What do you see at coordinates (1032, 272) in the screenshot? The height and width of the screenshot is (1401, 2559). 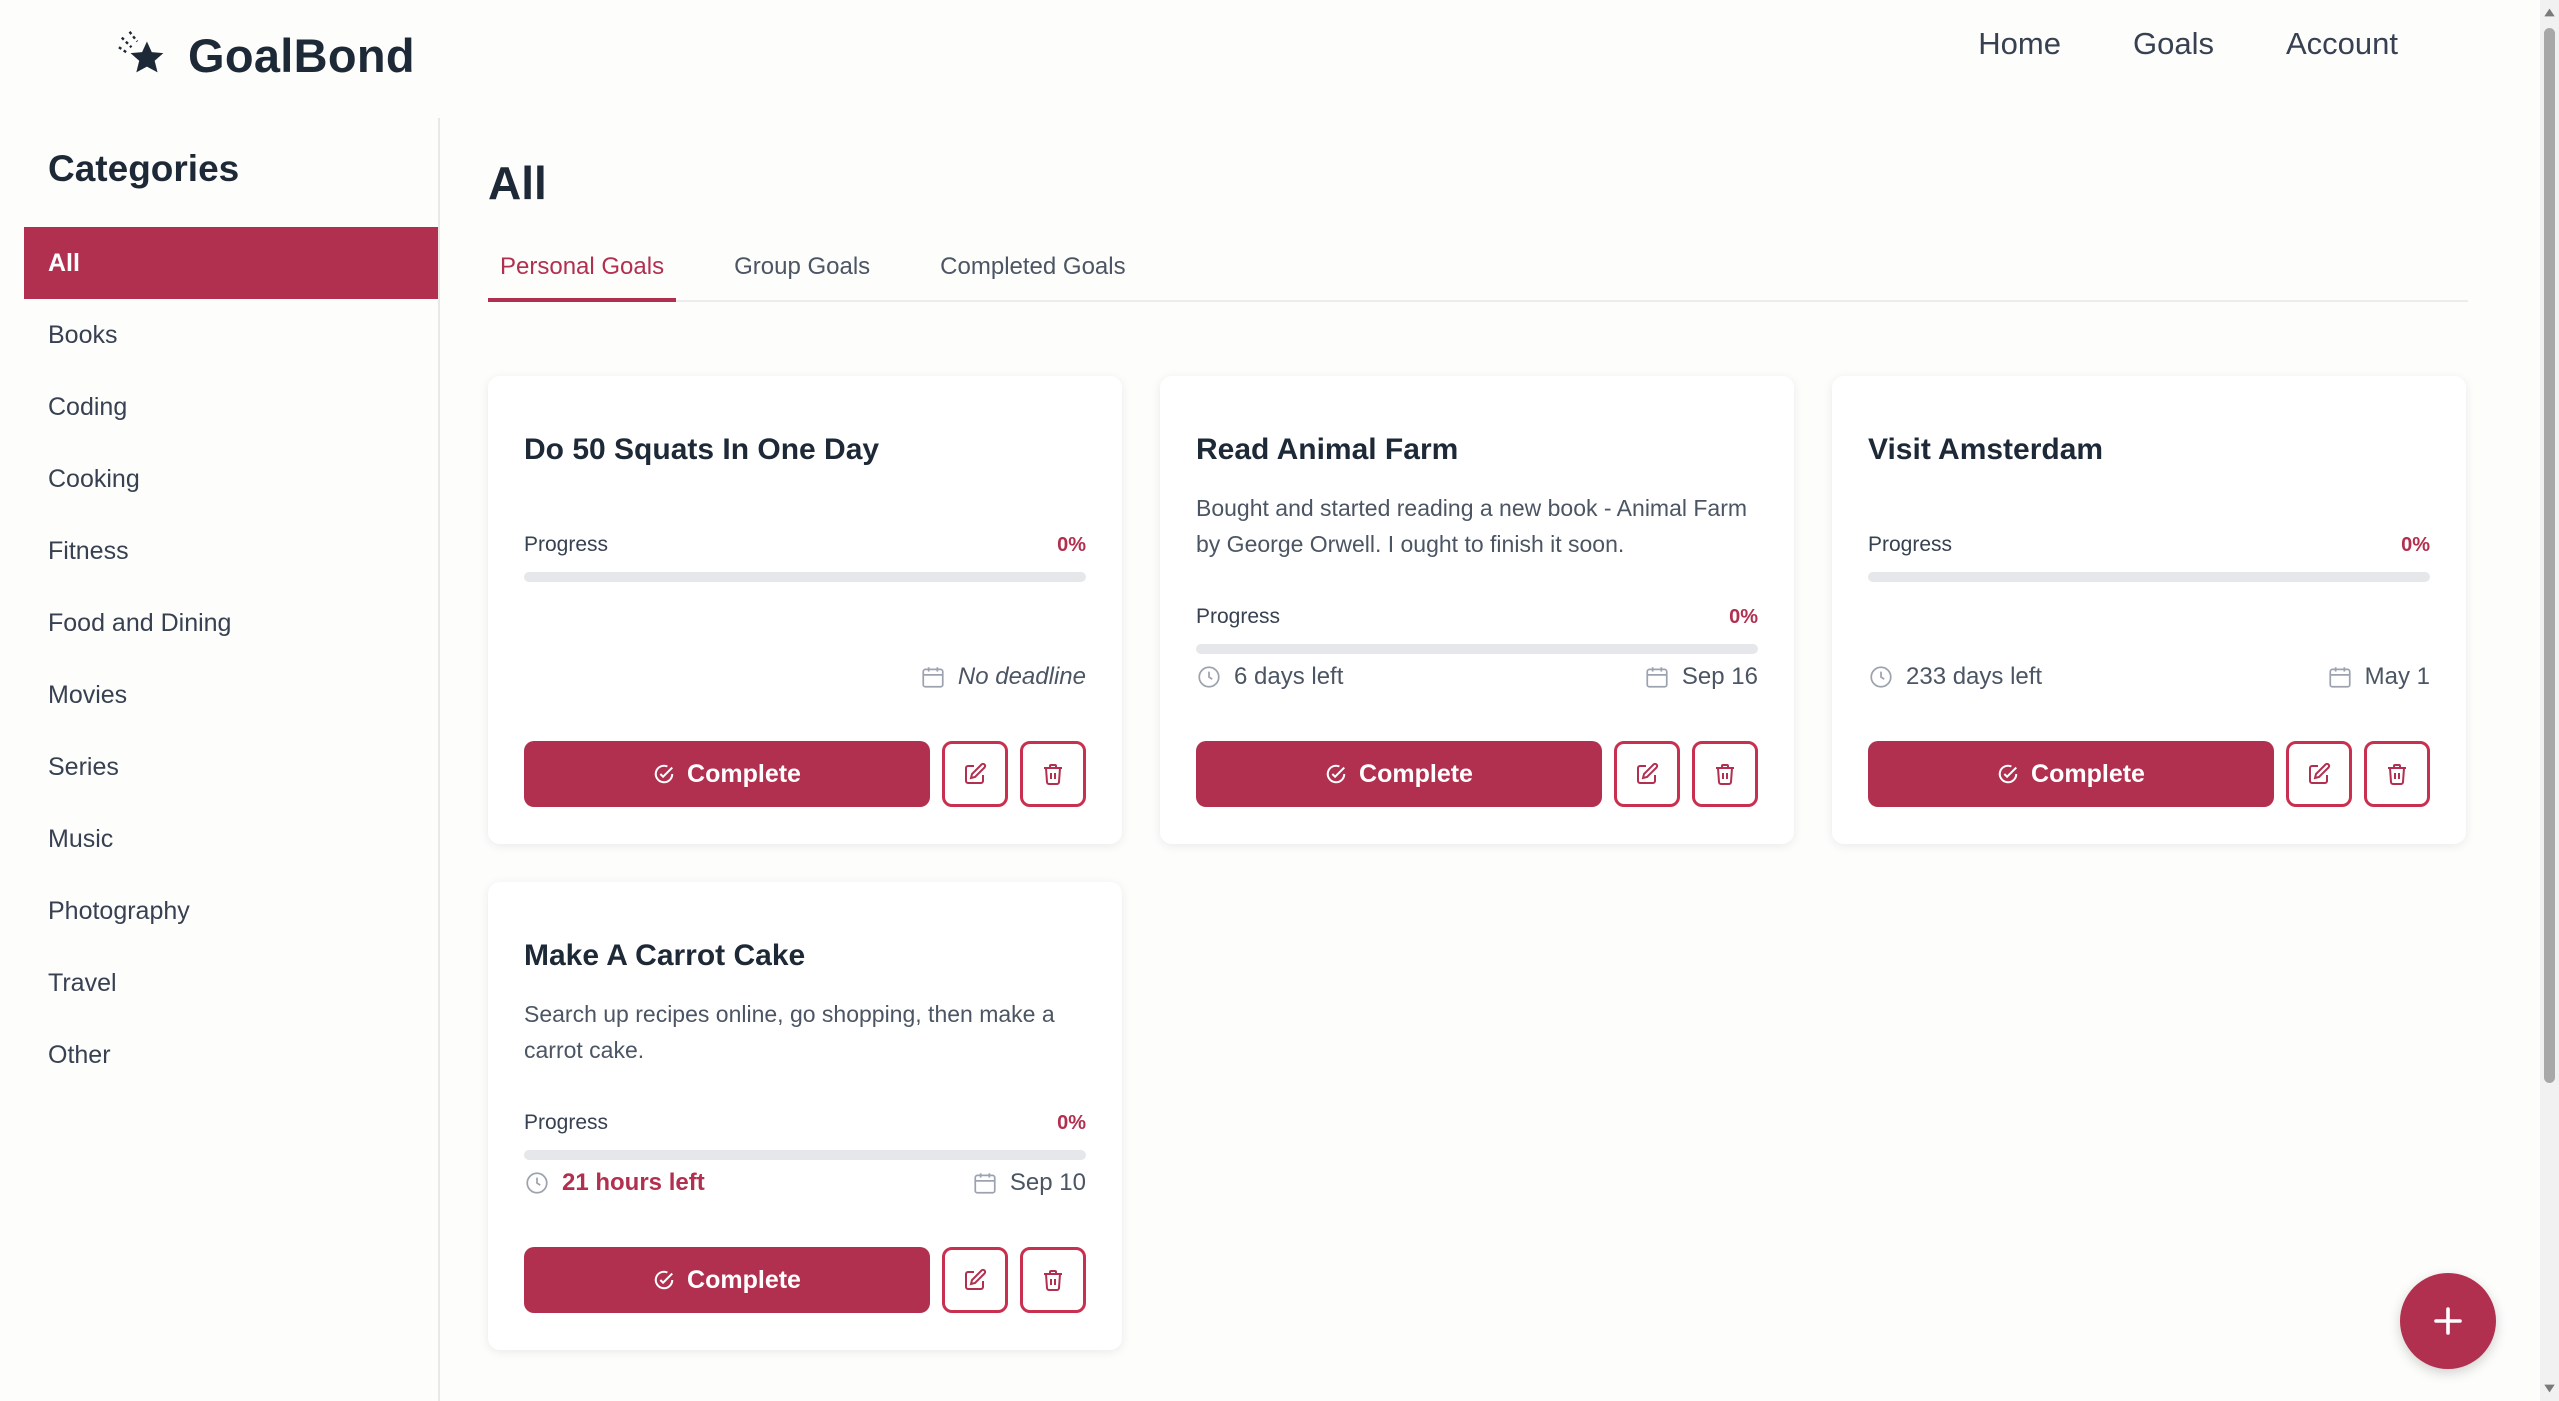 I see `tab-completed-goals: Completed Goals` at bounding box center [1032, 272].